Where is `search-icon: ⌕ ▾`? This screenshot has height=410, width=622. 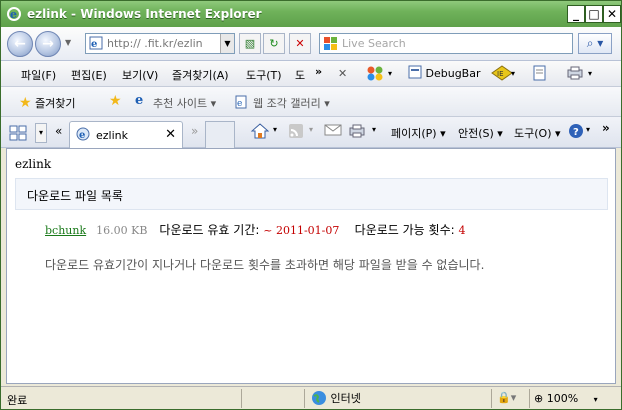
search-icon: ⌕ ▾ is located at coordinates (595, 43).